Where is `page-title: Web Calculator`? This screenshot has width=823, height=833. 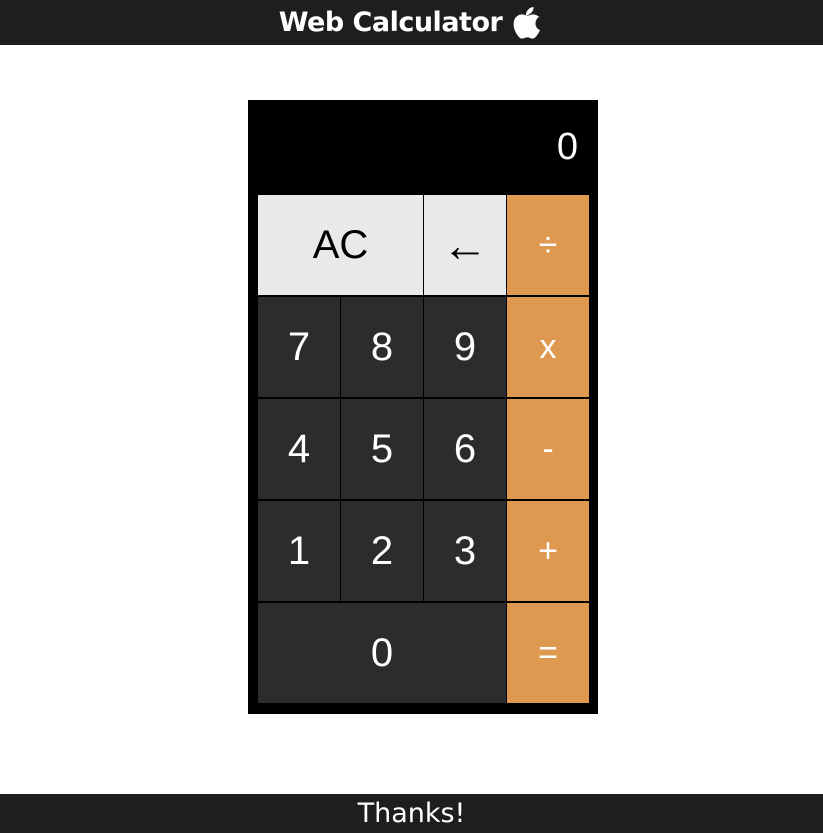
page-title: Web Calculator is located at coordinates (390, 22).